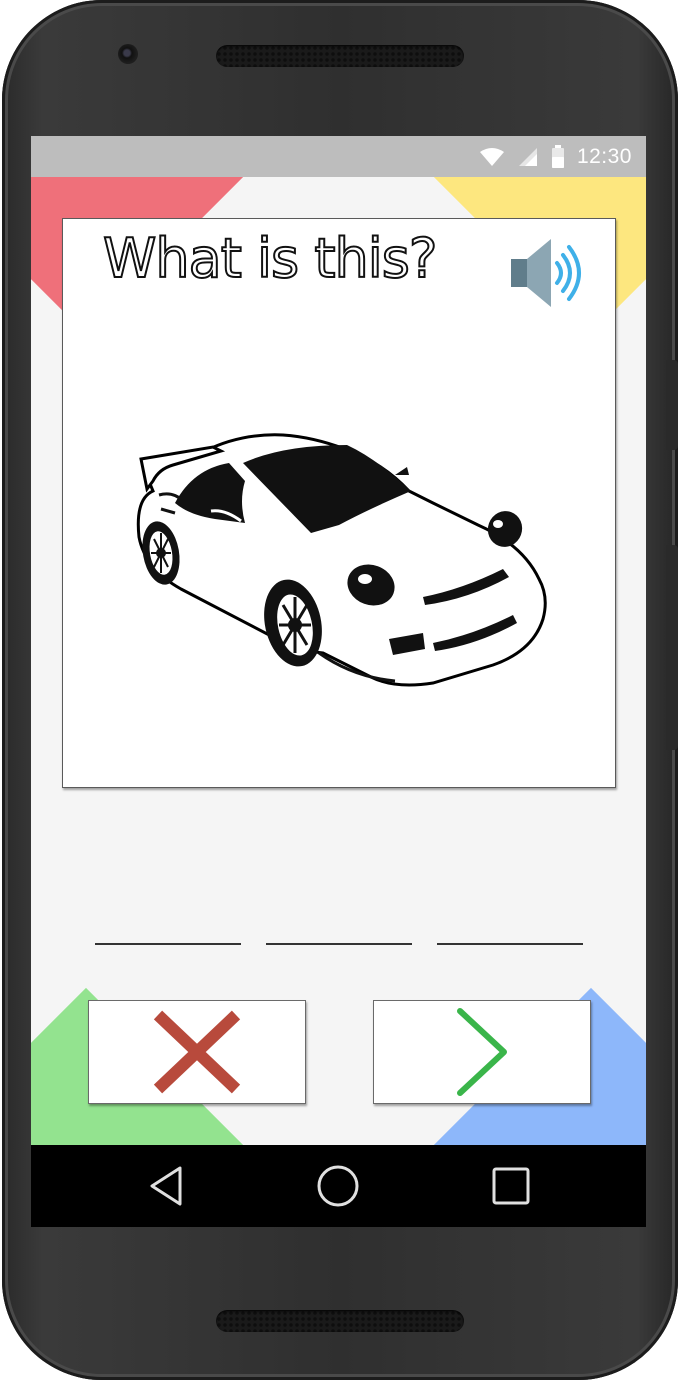  I want to click on wifi-icon, so click(492, 157).